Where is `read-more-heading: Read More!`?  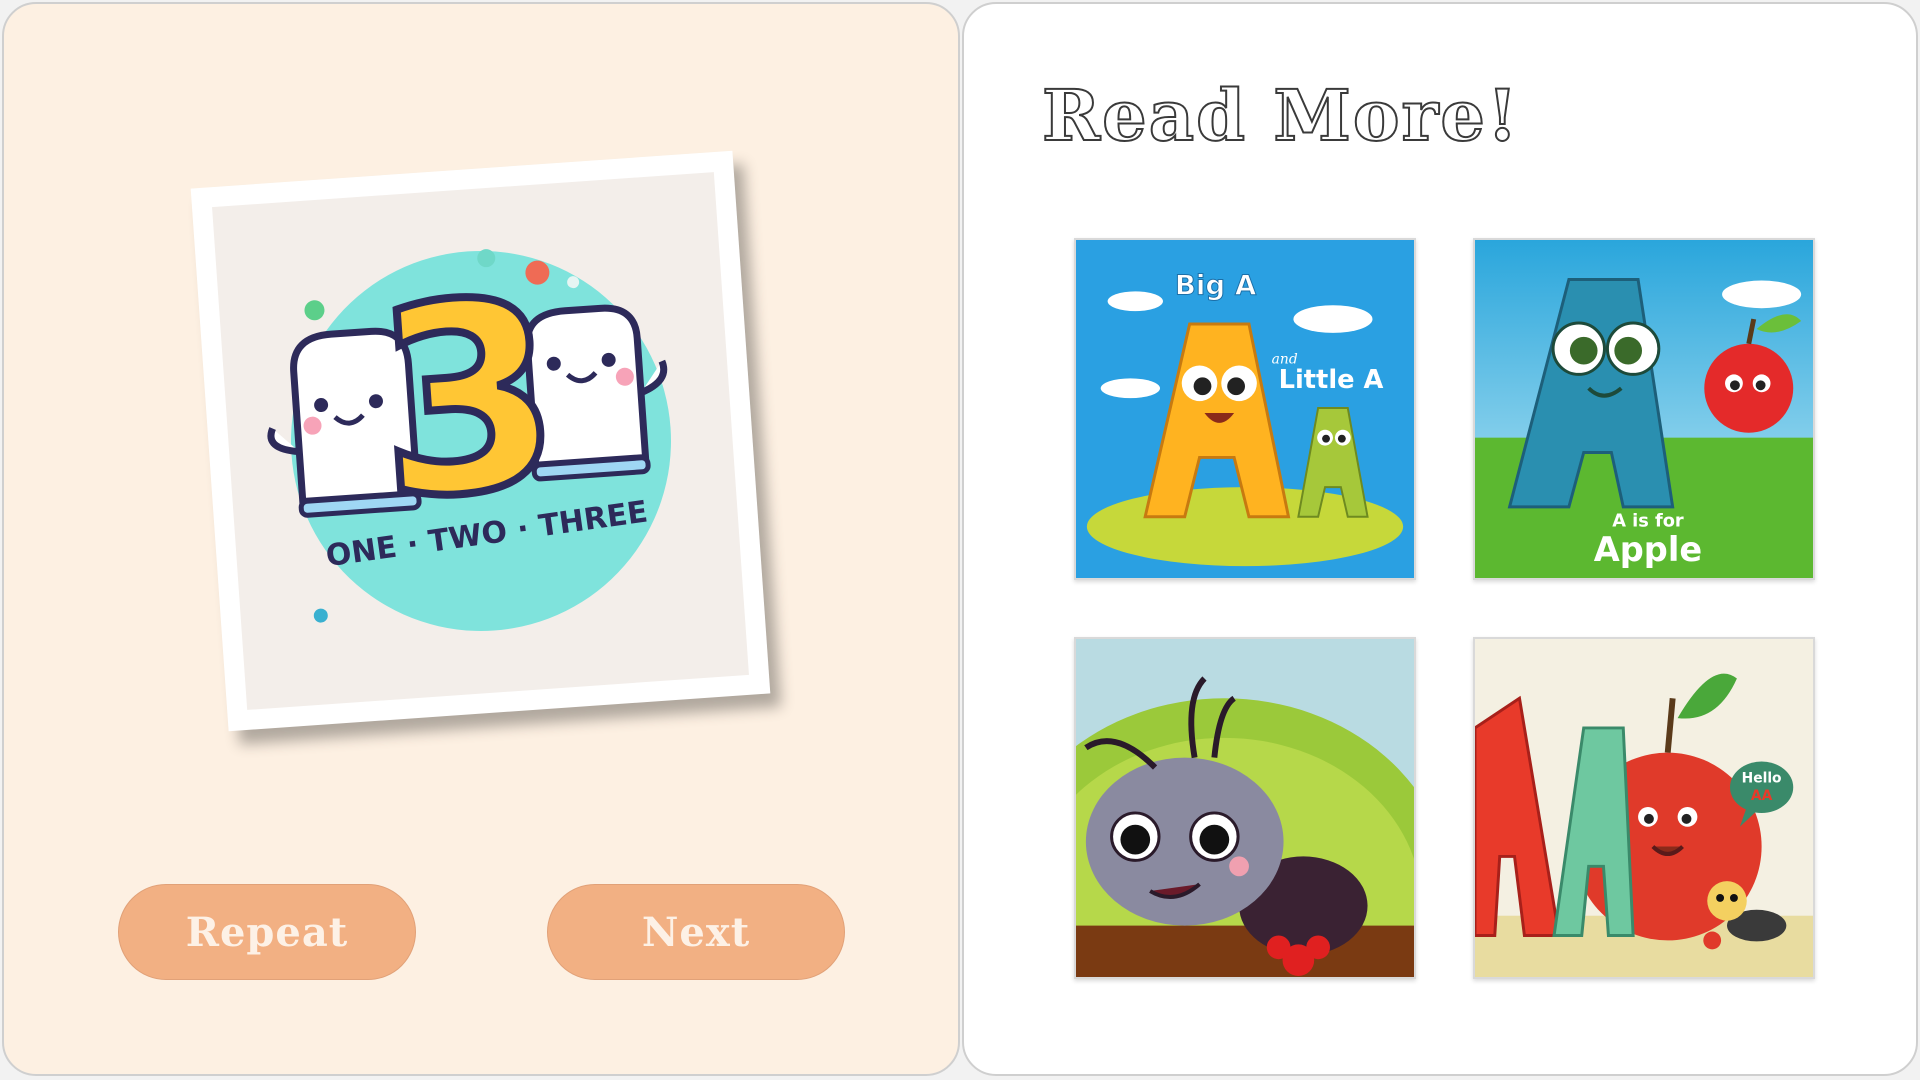 read-more-heading: Read More! is located at coordinates (1280, 115).